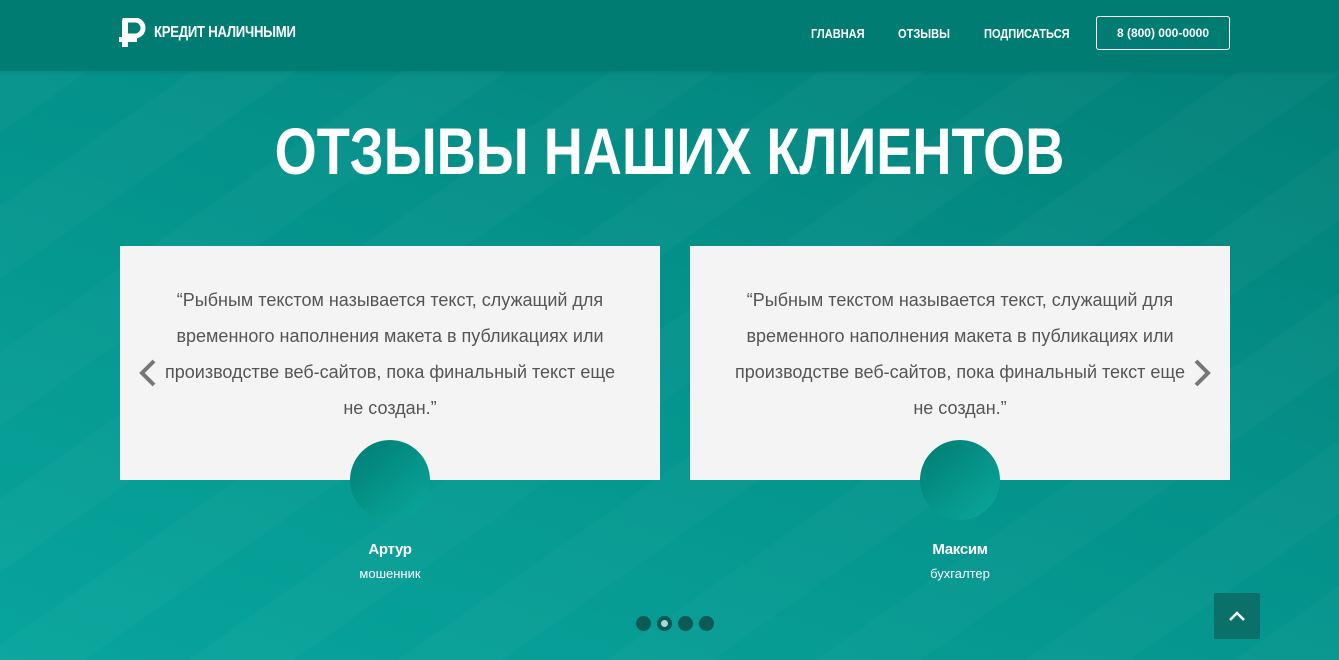 The height and width of the screenshot is (660, 1339). I want to click on testimonial-role: бухгалтер, so click(960, 573).